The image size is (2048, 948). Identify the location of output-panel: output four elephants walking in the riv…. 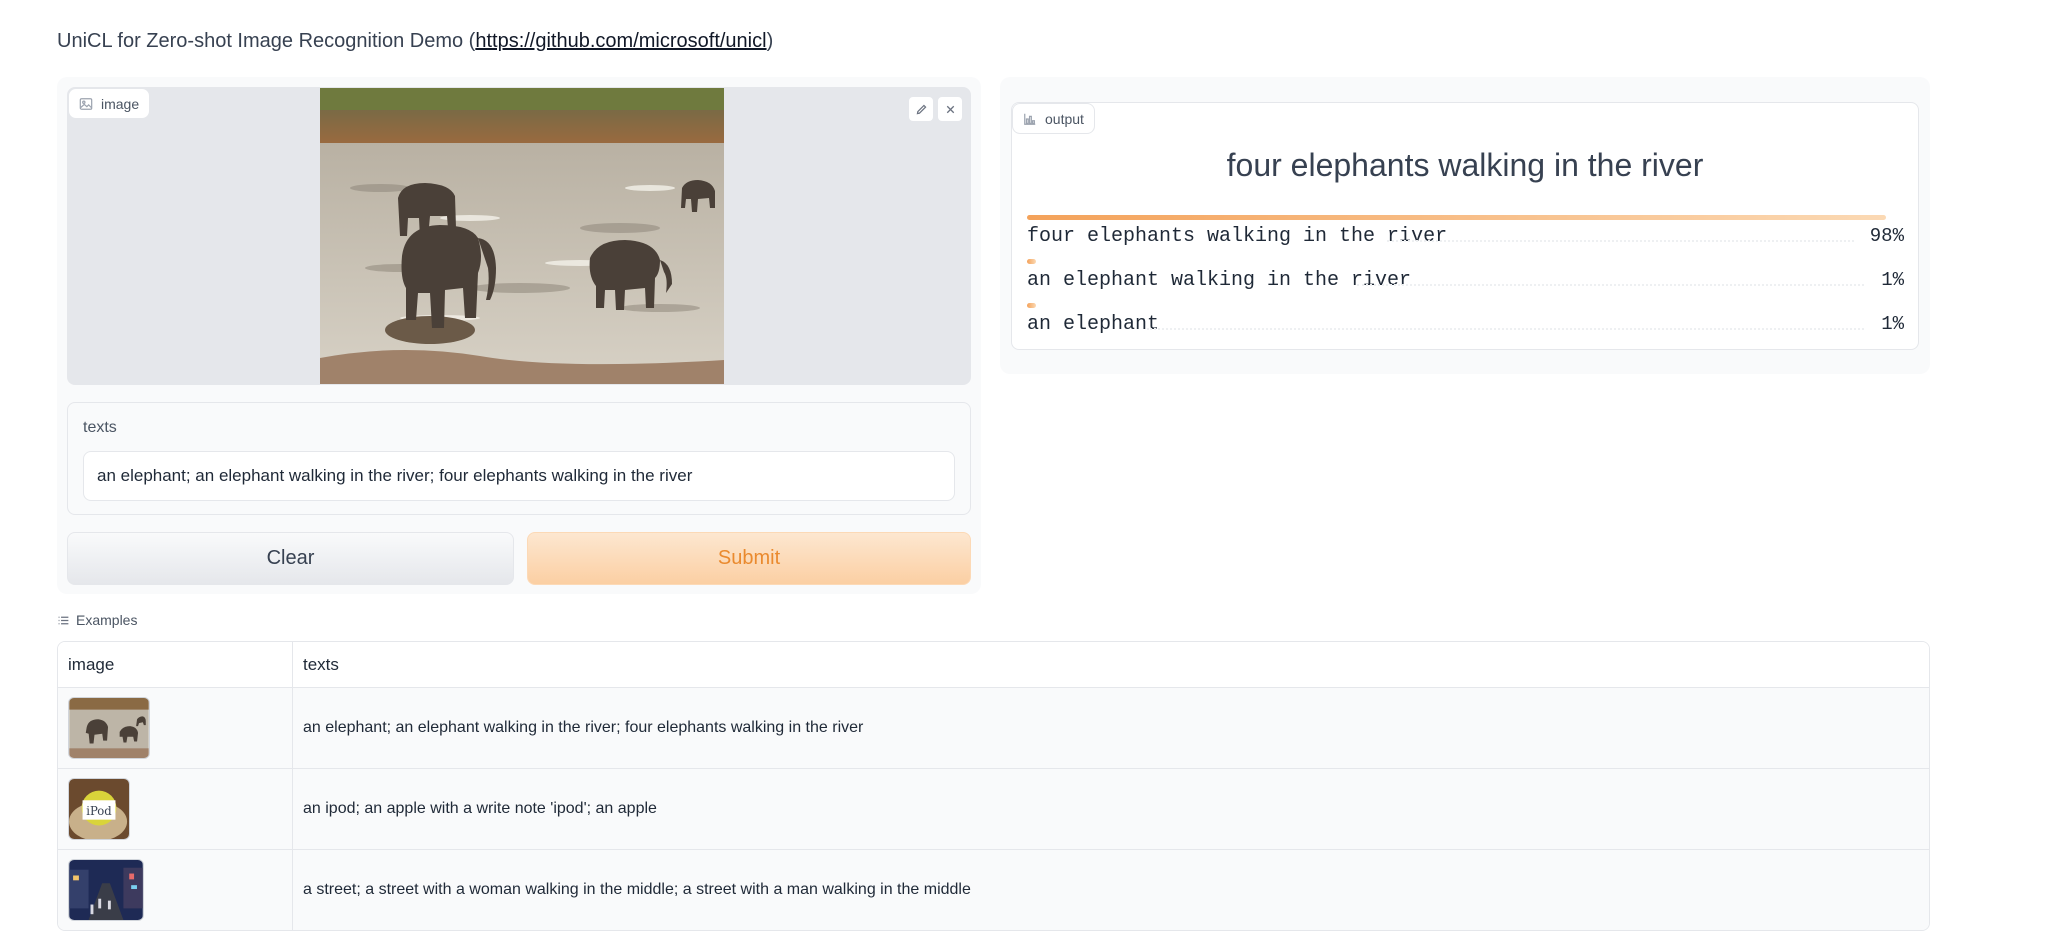
(1465, 225).